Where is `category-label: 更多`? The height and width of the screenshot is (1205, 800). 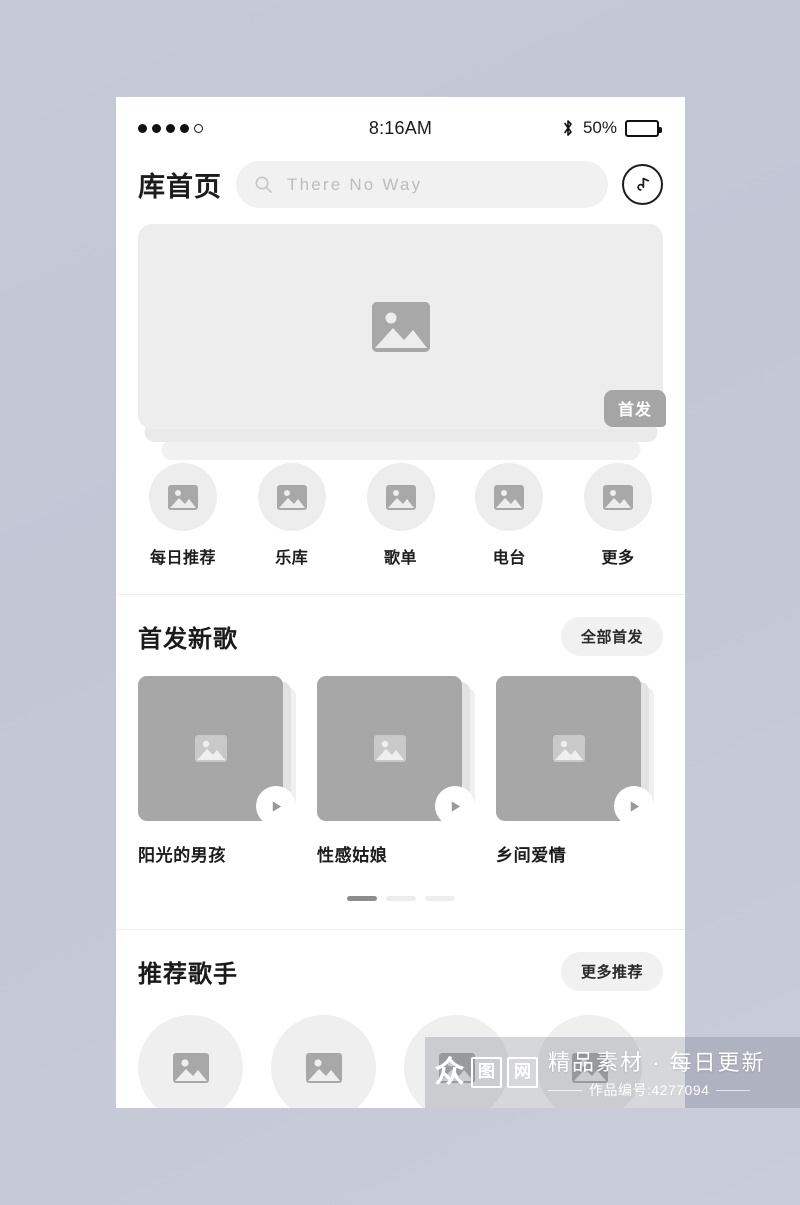 category-label: 更多 is located at coordinates (618, 558).